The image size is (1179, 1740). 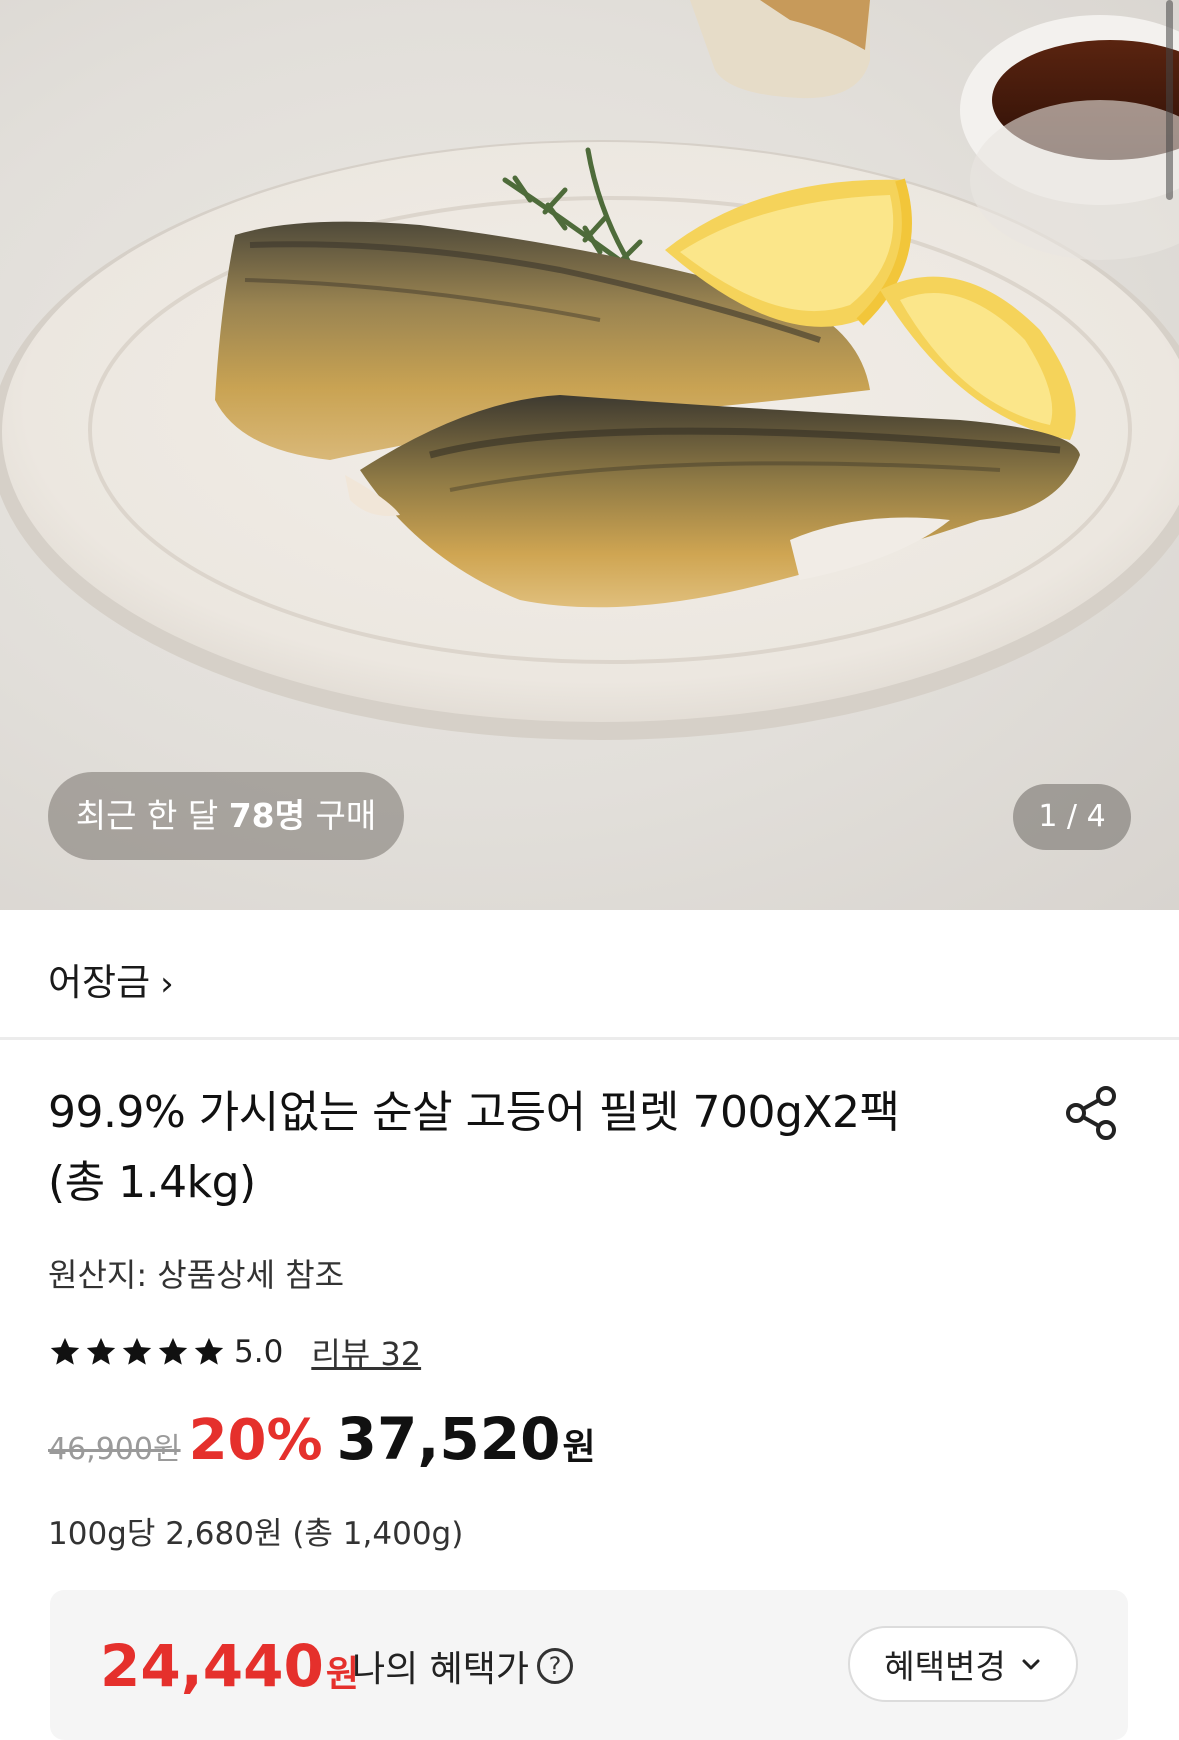 I want to click on rating-value: 5.0, so click(x=259, y=1352).